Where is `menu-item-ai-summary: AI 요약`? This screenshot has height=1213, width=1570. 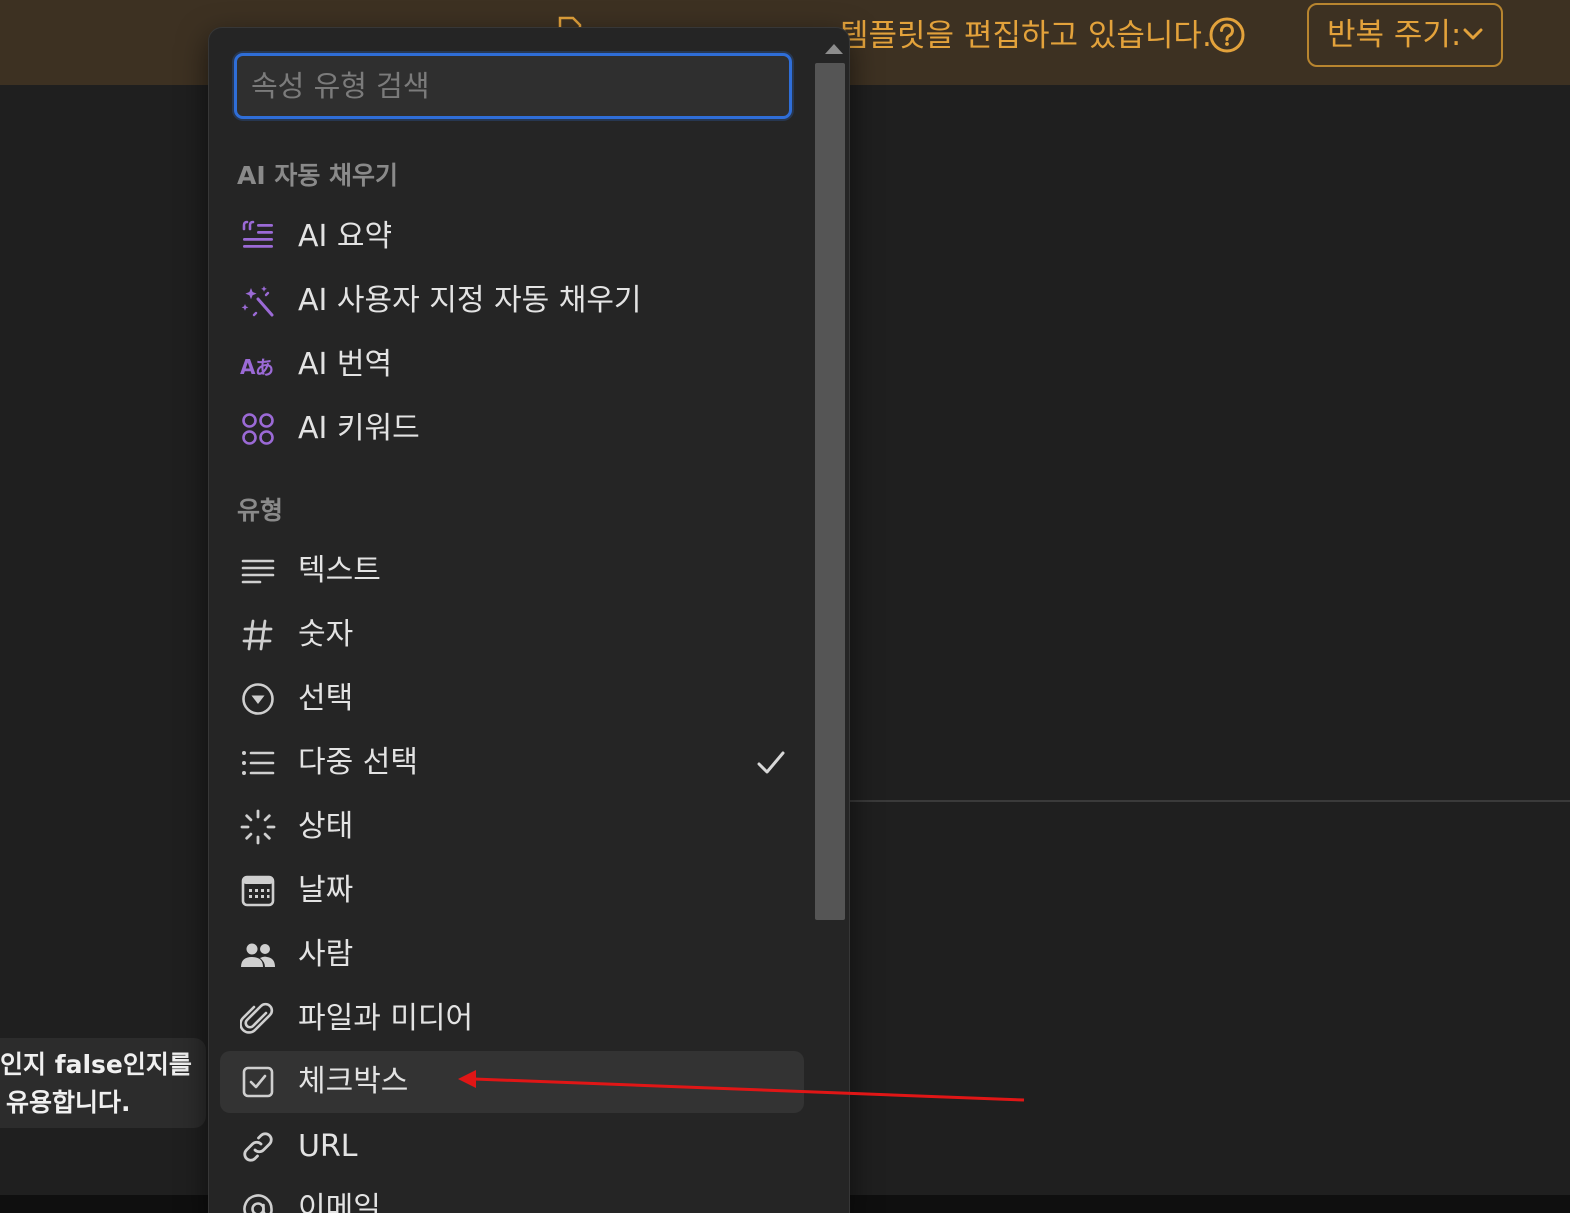
menu-item-ai-summary: AI 요약 is located at coordinates (512, 237).